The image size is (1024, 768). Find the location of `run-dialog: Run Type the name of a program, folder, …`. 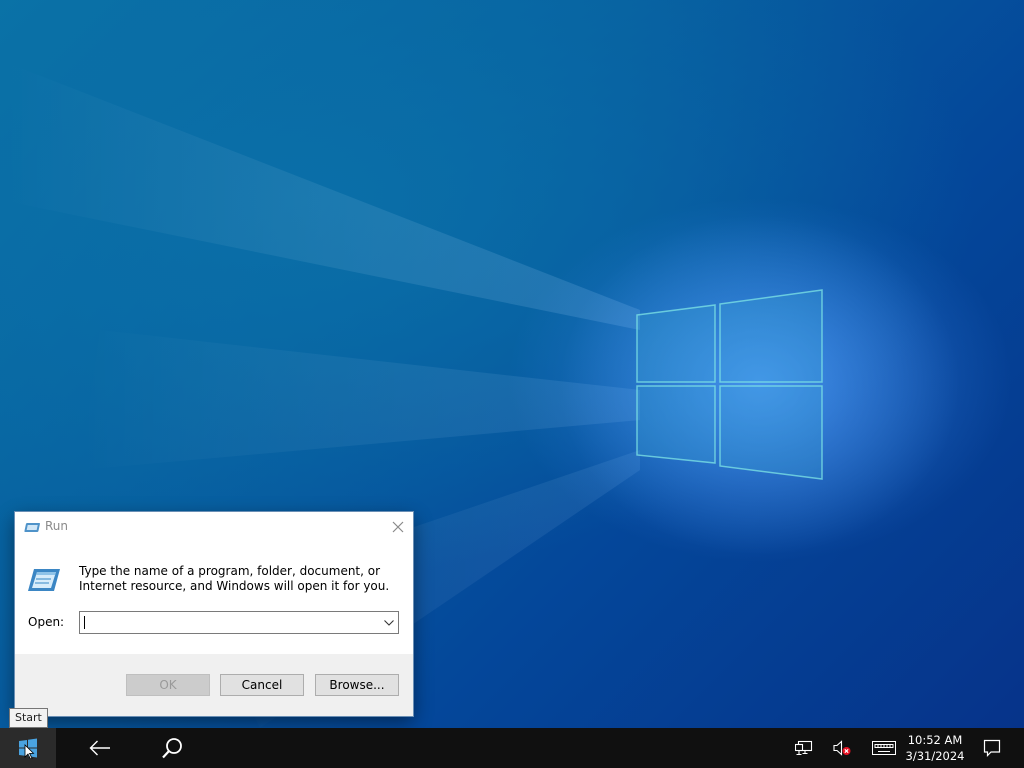

run-dialog: Run Type the name of a program, folder, … is located at coordinates (214, 614).